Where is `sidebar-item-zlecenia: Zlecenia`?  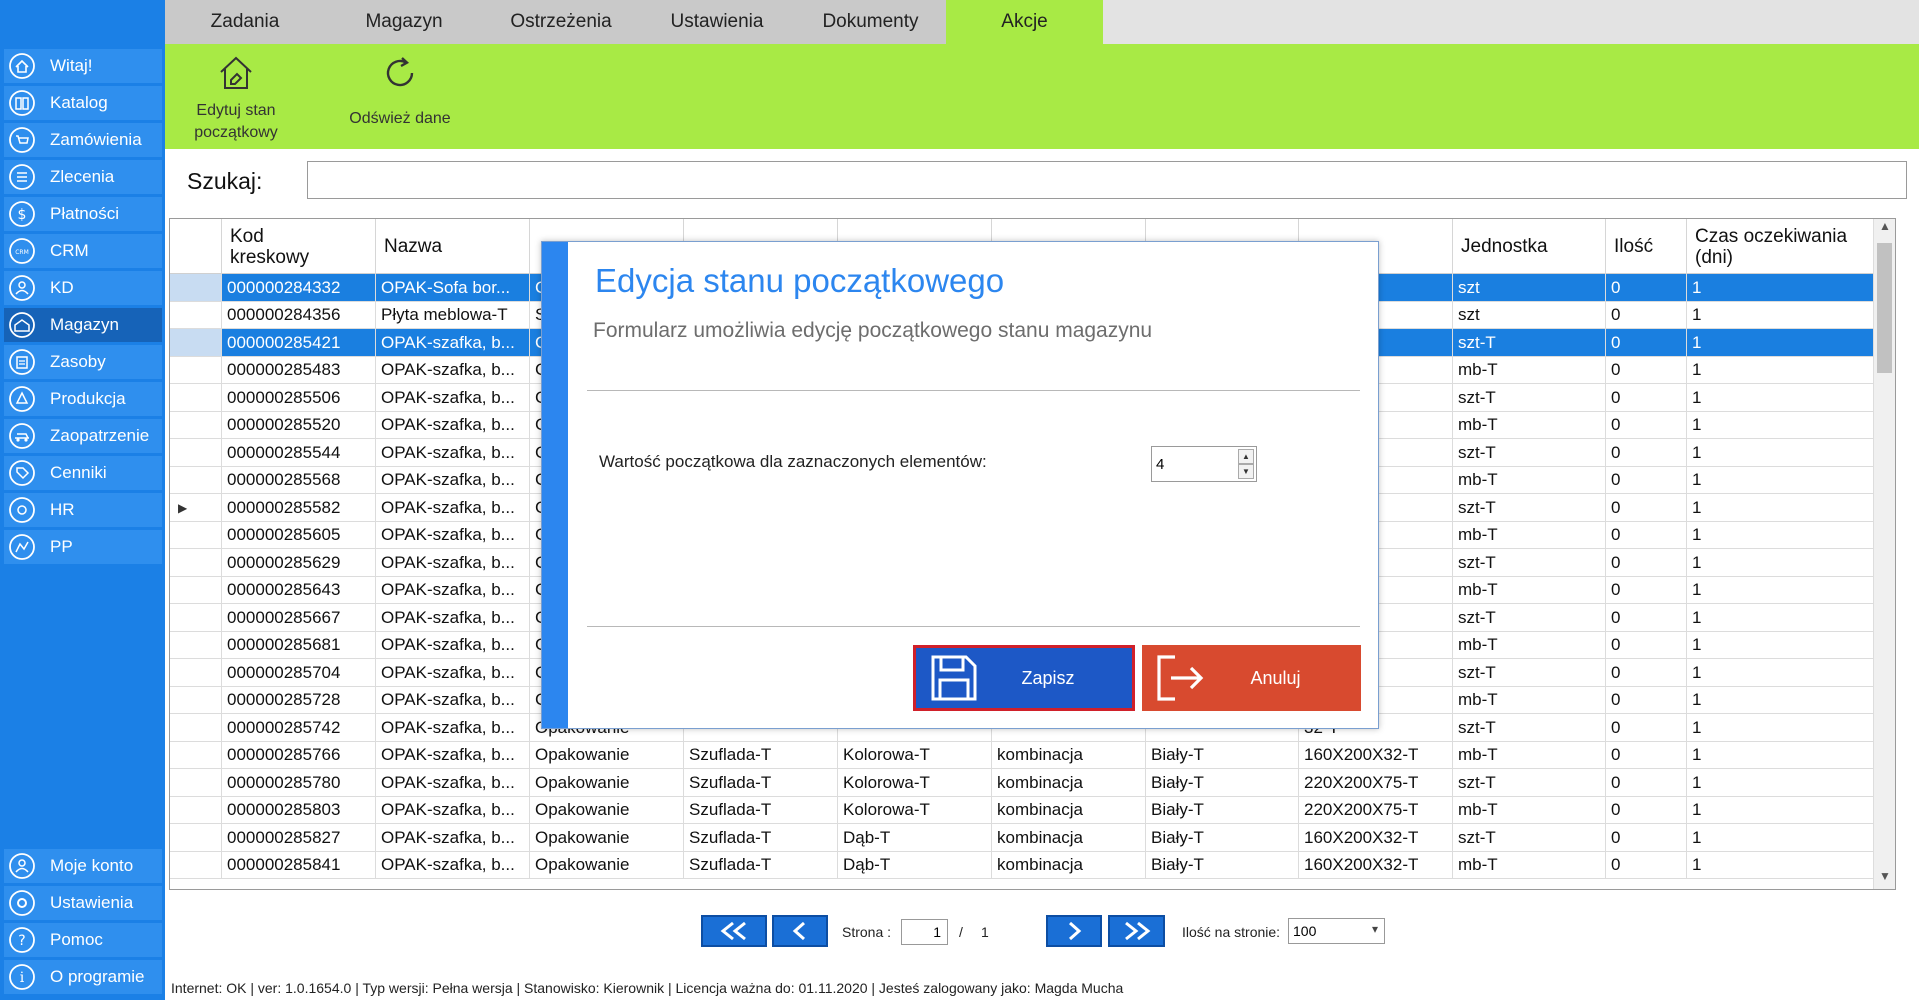 sidebar-item-zlecenia: Zlecenia is located at coordinates (83, 177).